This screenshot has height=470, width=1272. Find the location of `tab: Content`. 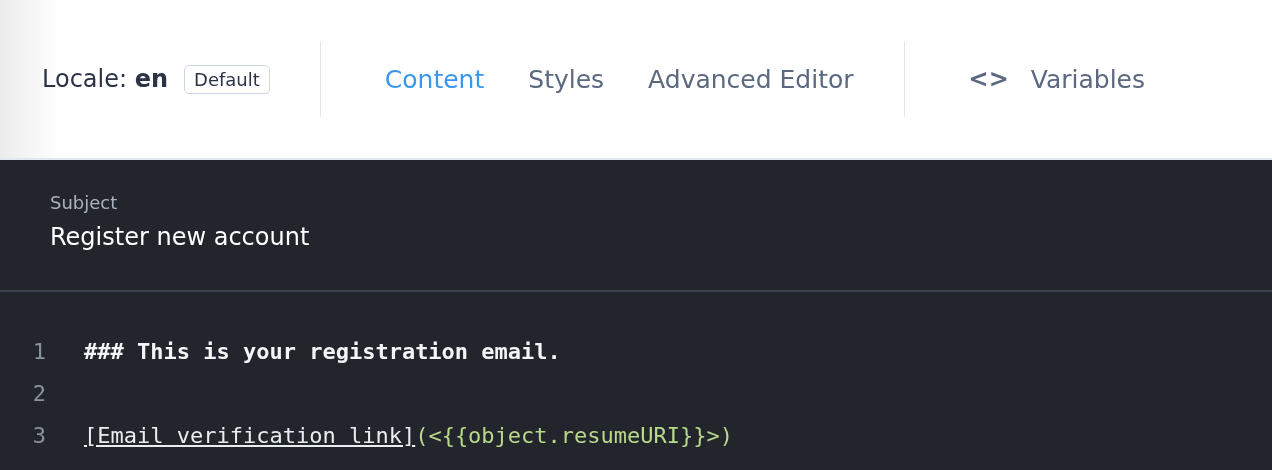

tab: Content is located at coordinates (434, 79).